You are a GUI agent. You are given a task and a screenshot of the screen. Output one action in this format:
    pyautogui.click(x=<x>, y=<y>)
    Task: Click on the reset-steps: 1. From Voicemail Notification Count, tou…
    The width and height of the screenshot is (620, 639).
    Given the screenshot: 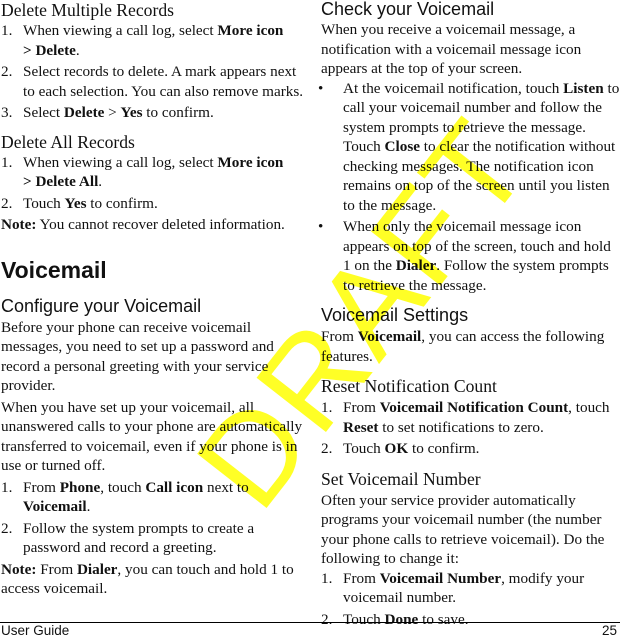 What is the action you would take?
    pyautogui.click(x=470, y=428)
    